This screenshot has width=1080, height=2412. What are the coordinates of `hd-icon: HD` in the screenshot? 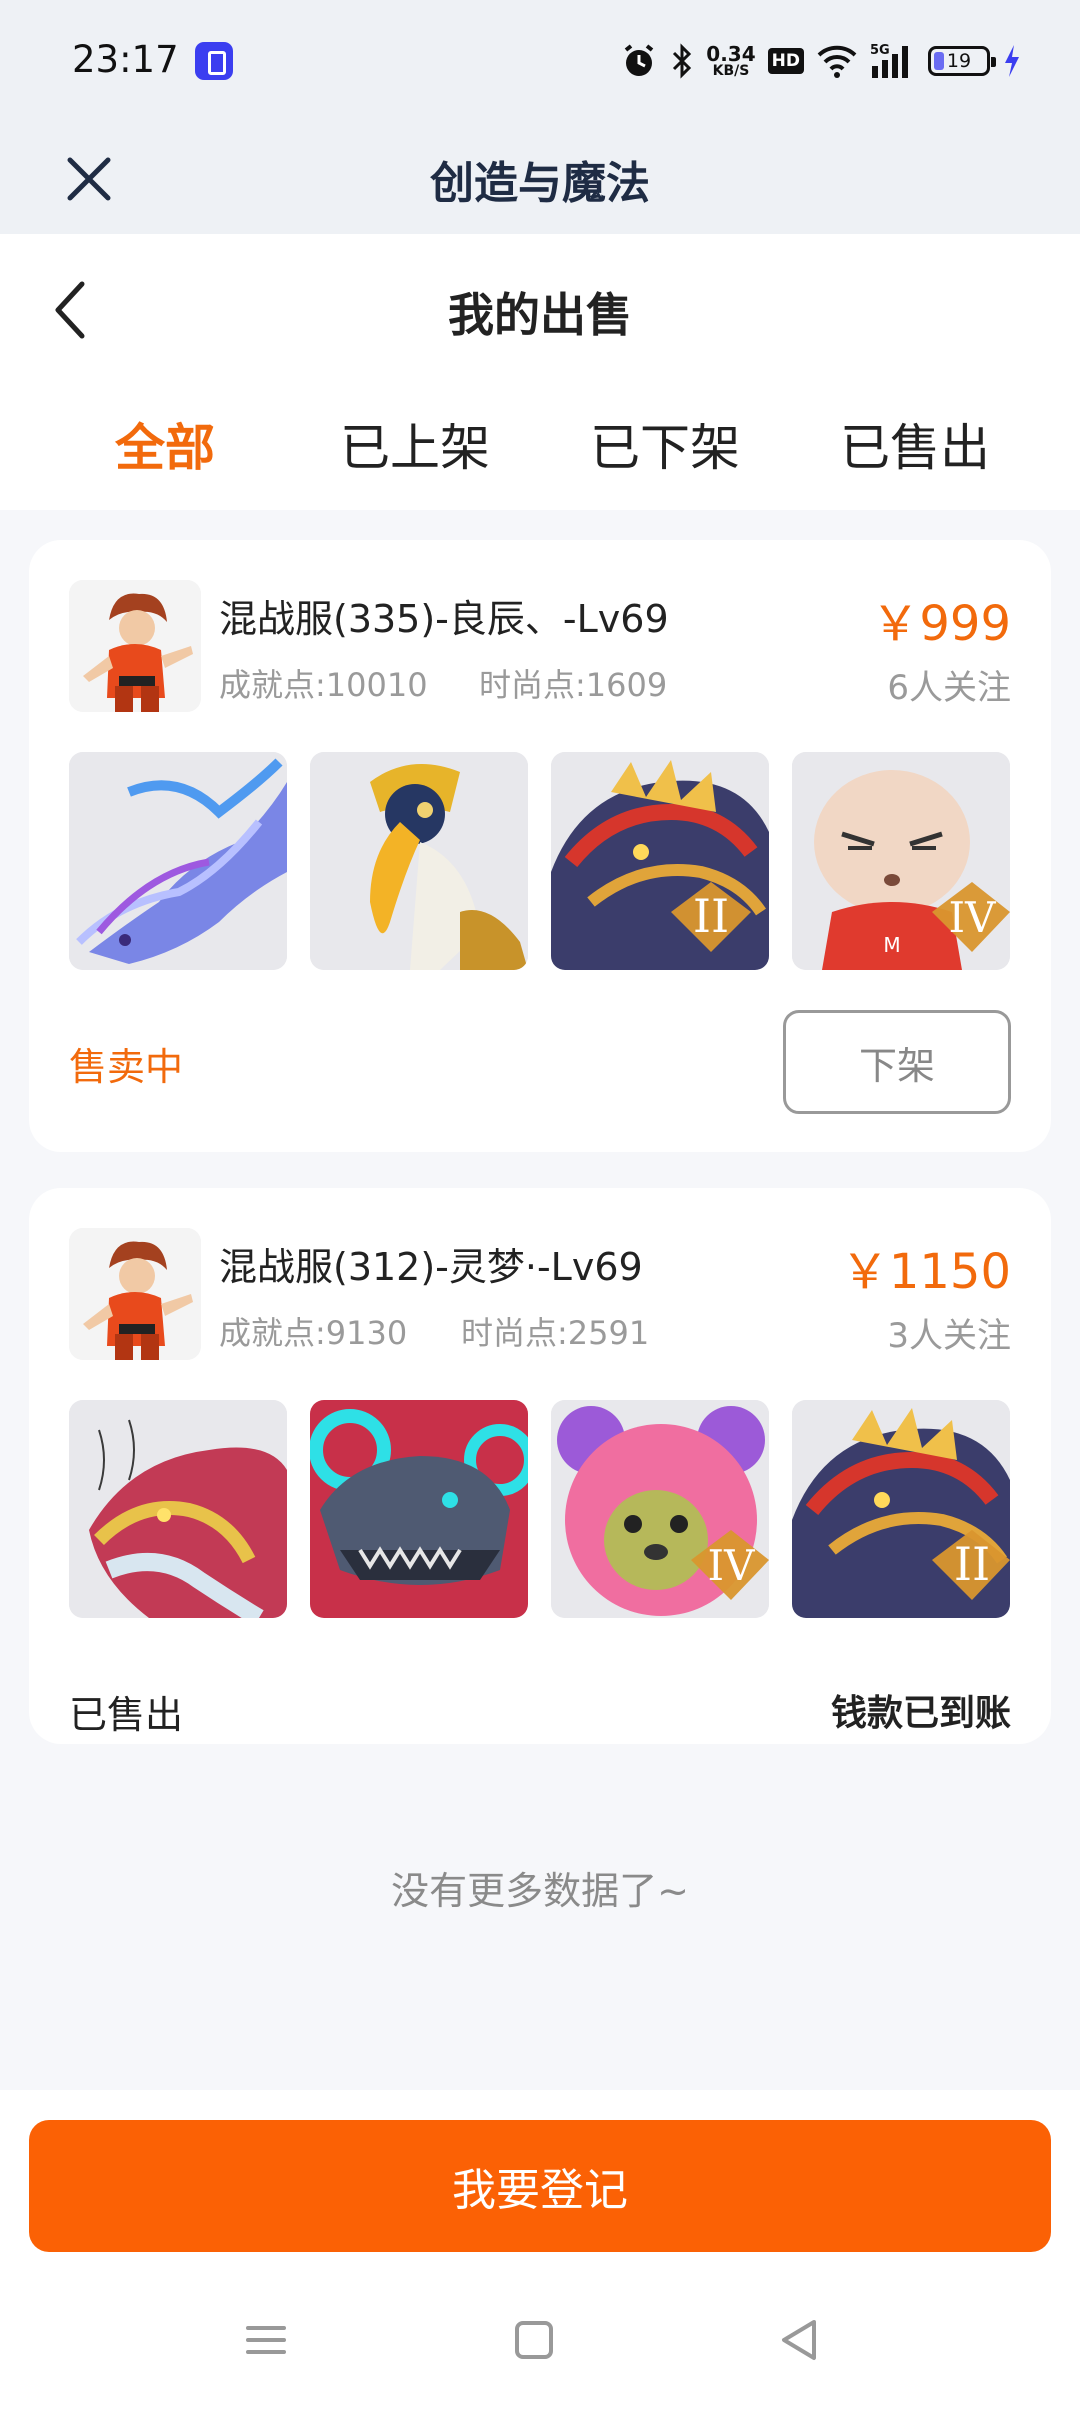 It's located at (785, 61).